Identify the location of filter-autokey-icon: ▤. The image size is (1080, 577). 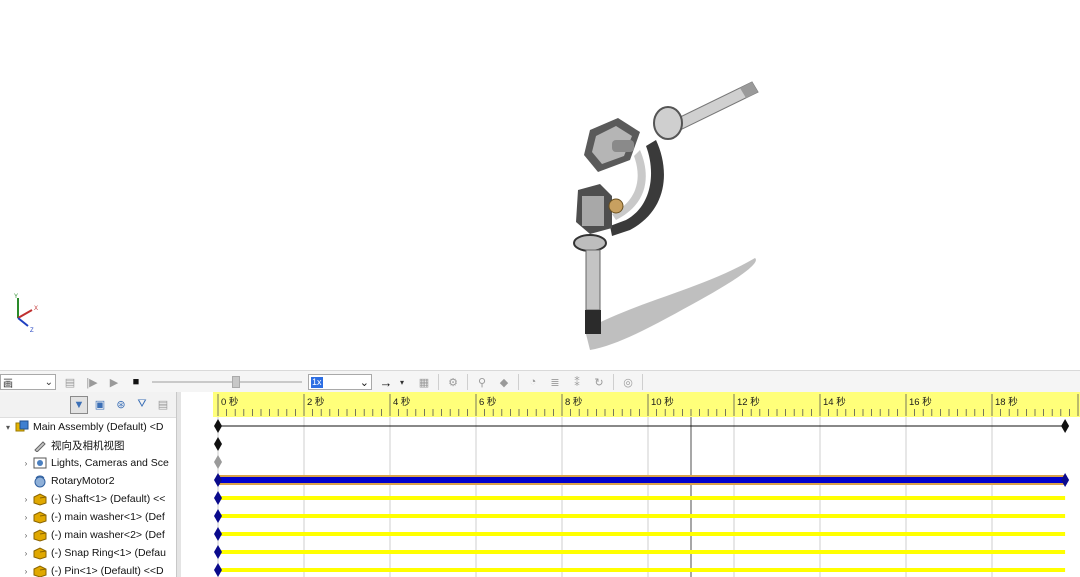
(163, 405).